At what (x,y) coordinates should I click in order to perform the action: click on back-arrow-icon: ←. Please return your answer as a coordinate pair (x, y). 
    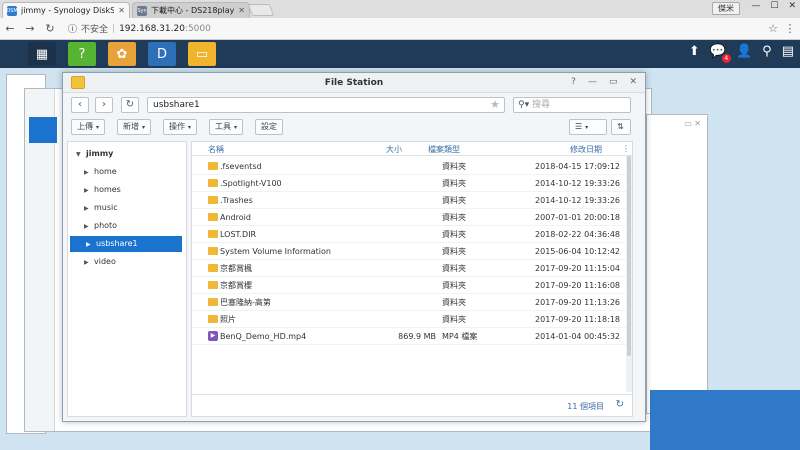
    Looking at the image, I should click on (10, 28).